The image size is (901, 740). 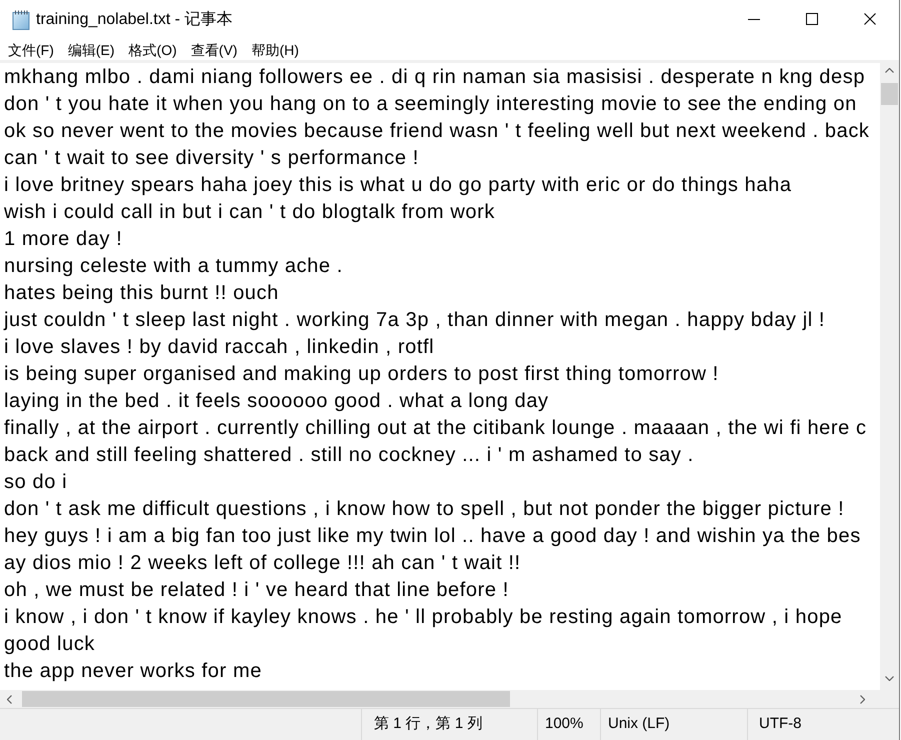 I want to click on text-line: can ' t wait to see diversity ' s performance !, so click(x=211, y=158).